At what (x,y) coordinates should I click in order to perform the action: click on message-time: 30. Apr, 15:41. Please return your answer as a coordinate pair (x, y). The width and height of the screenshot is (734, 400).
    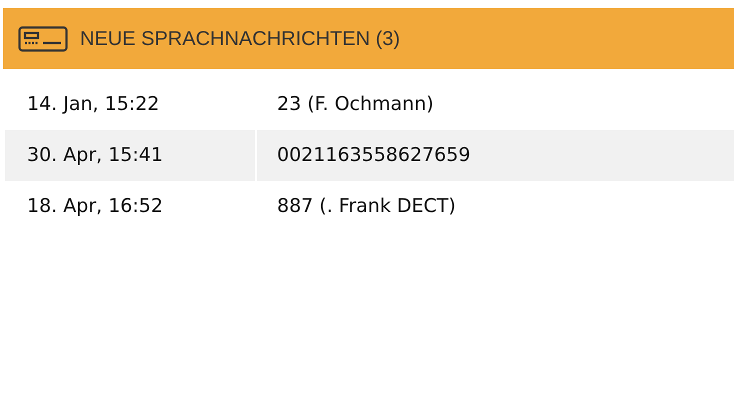
    Looking at the image, I should click on (130, 155).